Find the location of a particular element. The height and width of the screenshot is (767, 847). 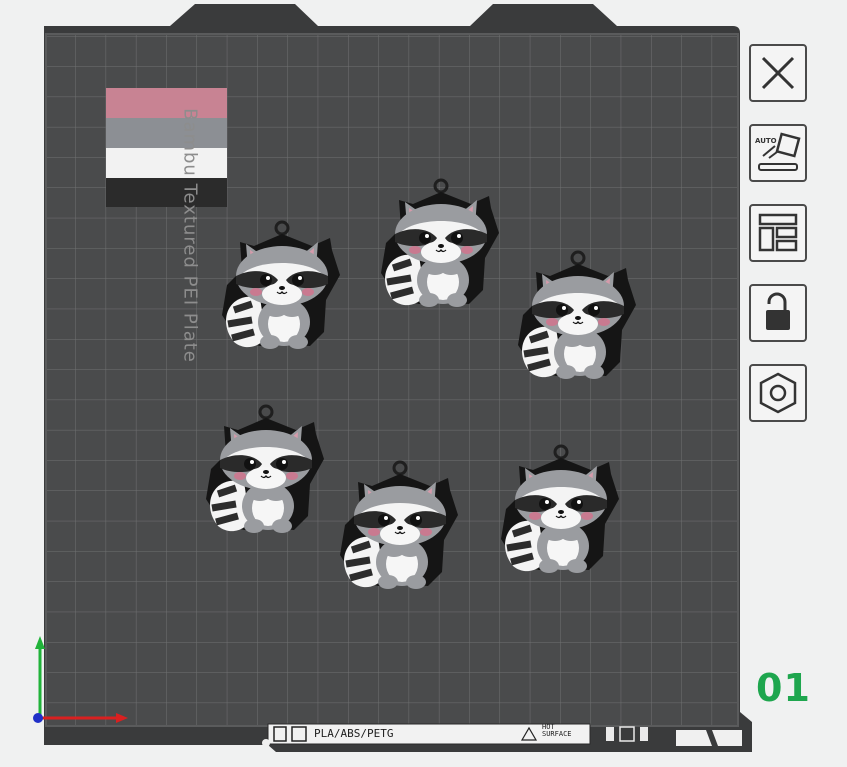

lock-plate-button is located at coordinates (778, 313).